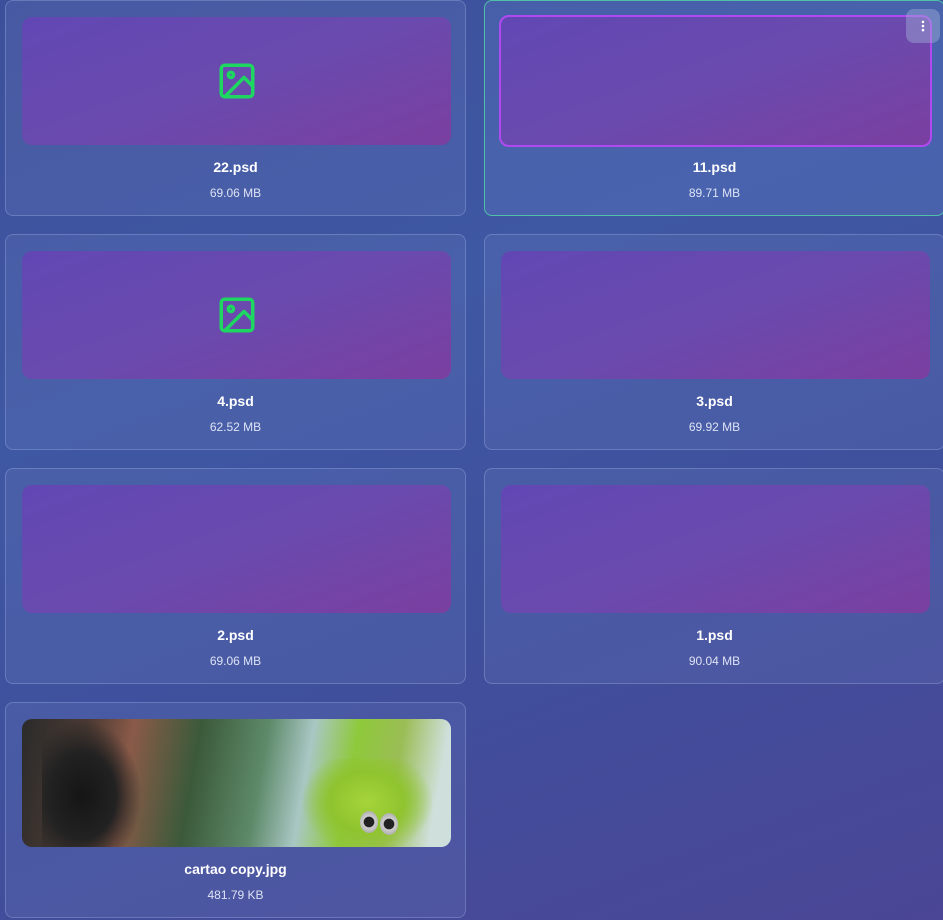 Image resolution: width=943 pixels, height=920 pixels. Describe the element at coordinates (235, 869) in the screenshot. I see `file-name: cartao copy.jpg` at that location.